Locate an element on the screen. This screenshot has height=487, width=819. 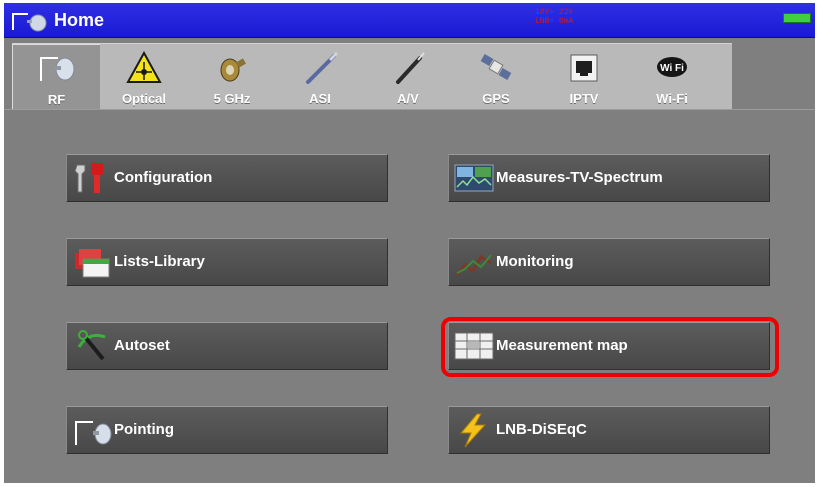
lnb-diseqc-button: LNB-DiSEqC is located at coordinates (609, 430).